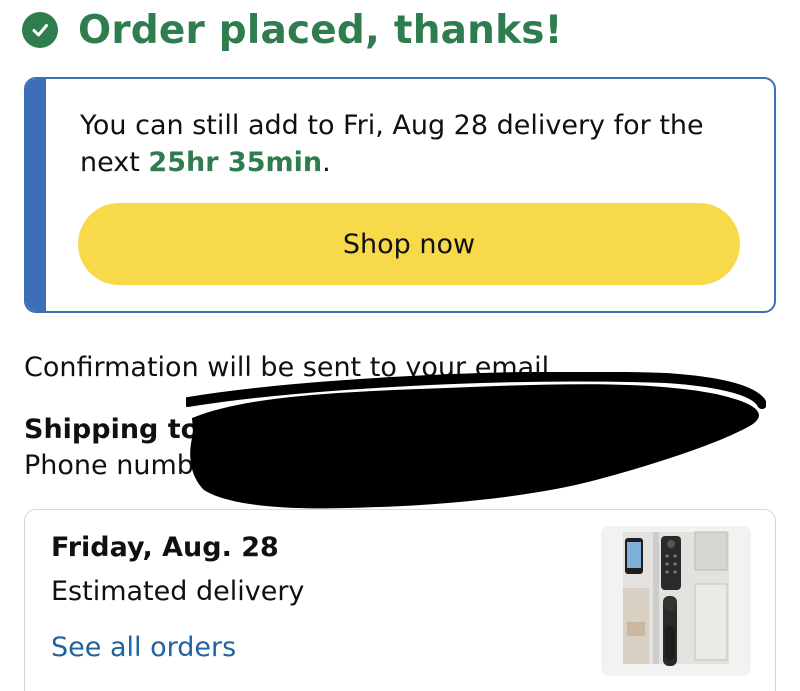 The width and height of the screenshot is (800, 691). Describe the element at coordinates (326, 162) in the screenshot. I see `delivery-window-text-end: .` at that location.